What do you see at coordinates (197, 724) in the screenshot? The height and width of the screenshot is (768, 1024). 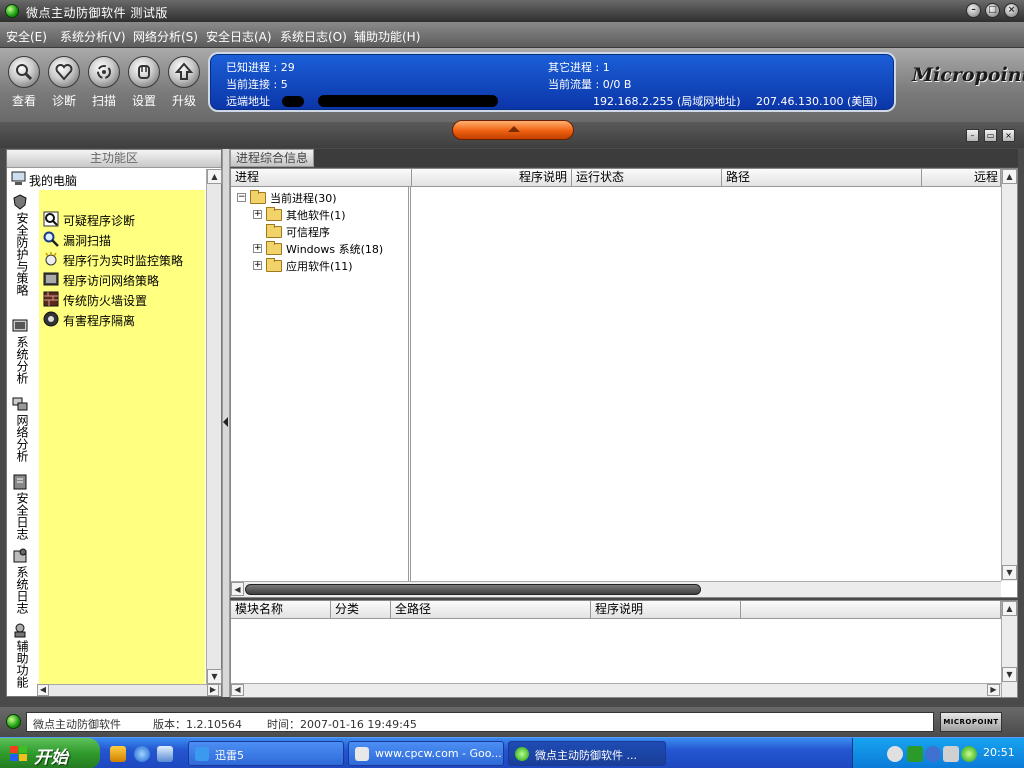 I see `status-version: 版本：1.2.10564` at bounding box center [197, 724].